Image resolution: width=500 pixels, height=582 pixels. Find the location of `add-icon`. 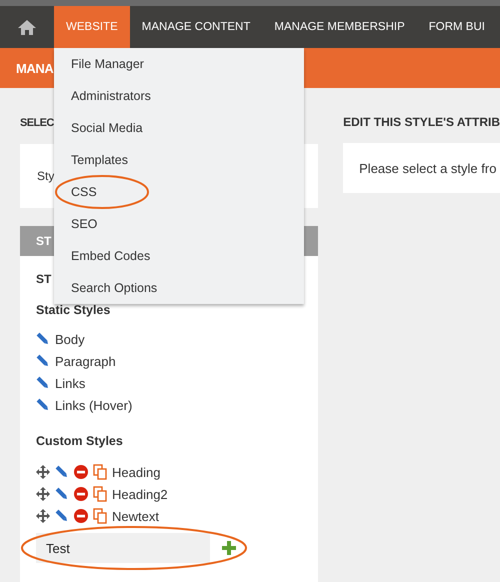

add-icon is located at coordinates (229, 548).